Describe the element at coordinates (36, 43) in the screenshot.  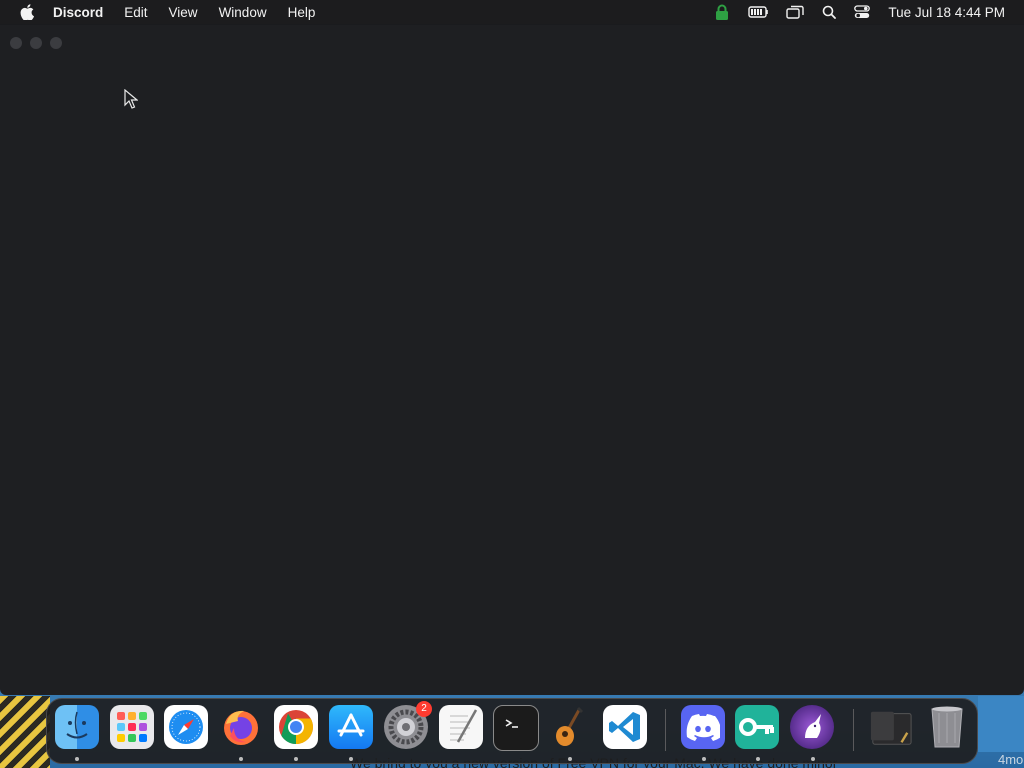
I see `minimize-window-button` at that location.